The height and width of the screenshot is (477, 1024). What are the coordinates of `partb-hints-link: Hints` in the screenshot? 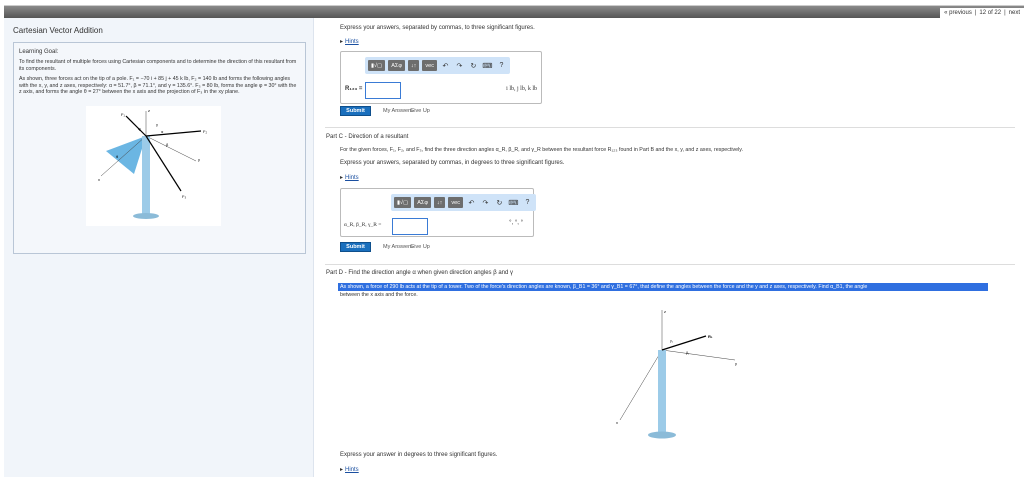 It's located at (349, 41).